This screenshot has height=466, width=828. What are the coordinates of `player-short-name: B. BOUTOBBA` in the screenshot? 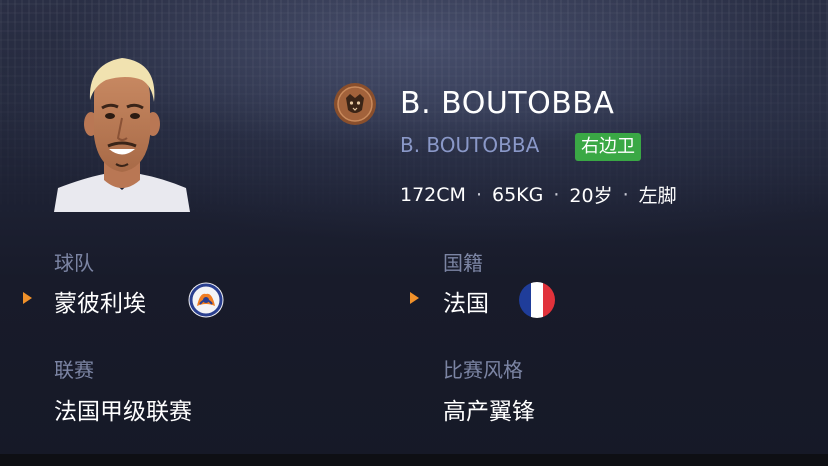 It's located at (470, 145).